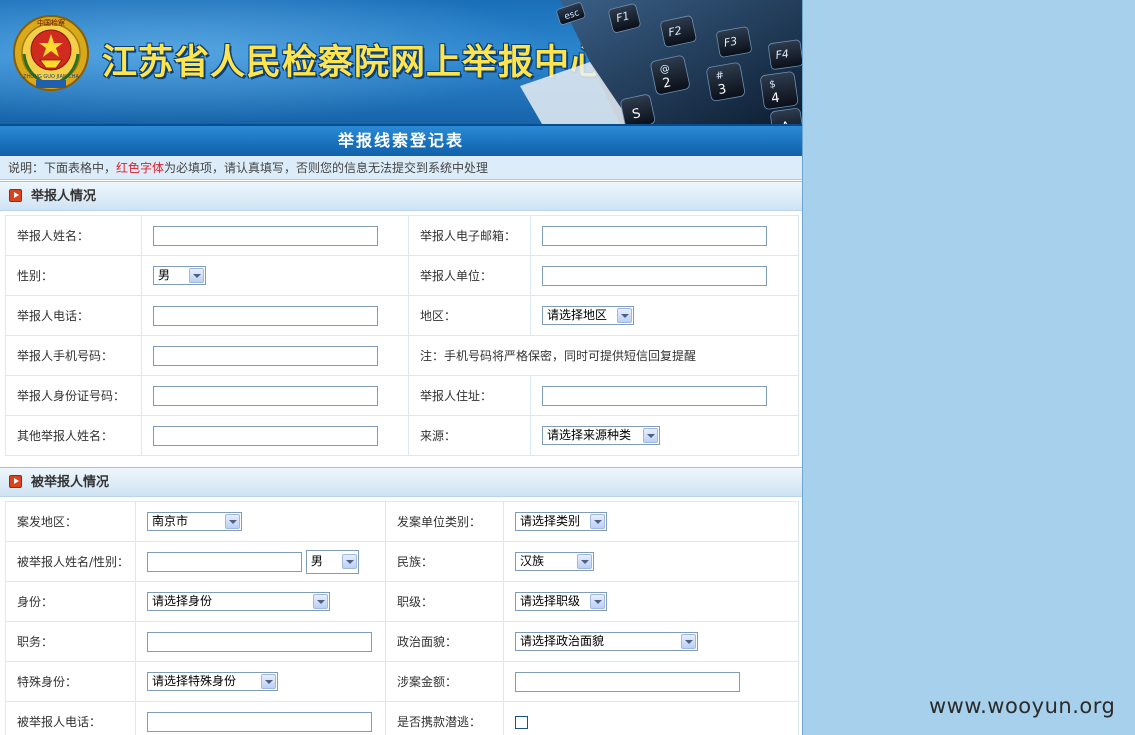  Describe the element at coordinates (265, 315) in the screenshot. I see `reporter-phone-input` at that location.